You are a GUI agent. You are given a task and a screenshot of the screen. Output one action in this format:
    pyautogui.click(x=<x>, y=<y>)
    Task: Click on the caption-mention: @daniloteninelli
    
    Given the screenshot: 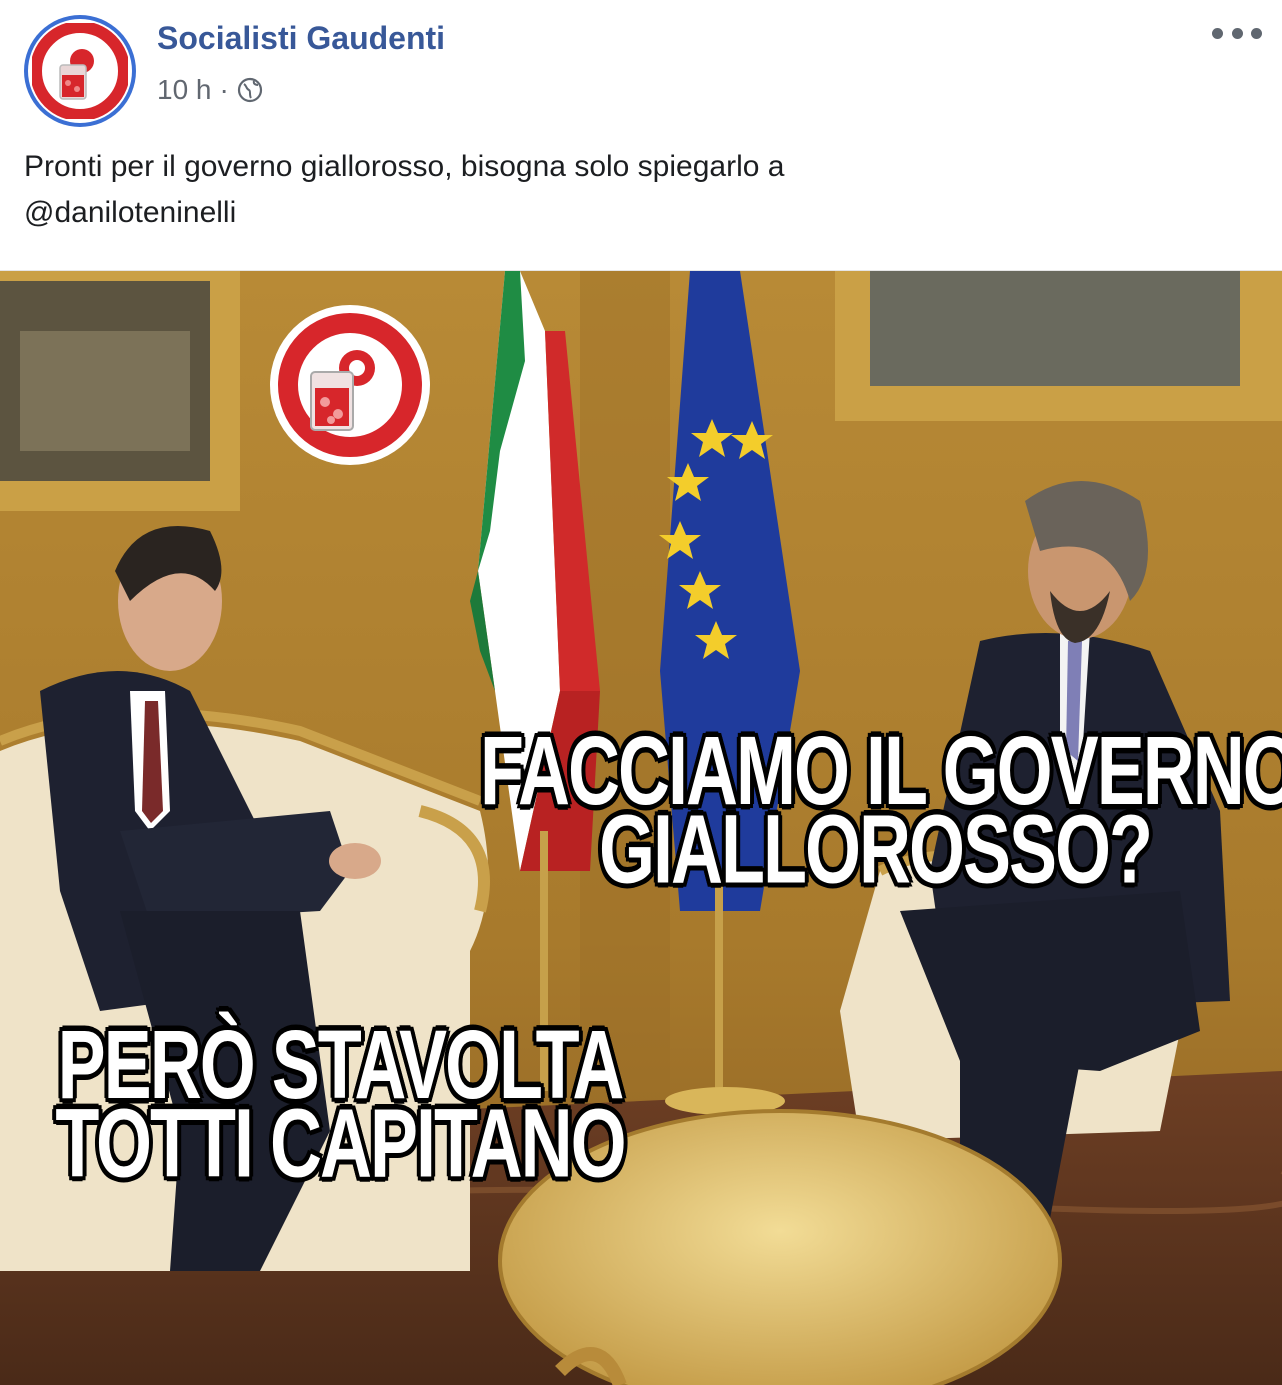 What is the action you would take?
    pyautogui.click(x=639, y=213)
    